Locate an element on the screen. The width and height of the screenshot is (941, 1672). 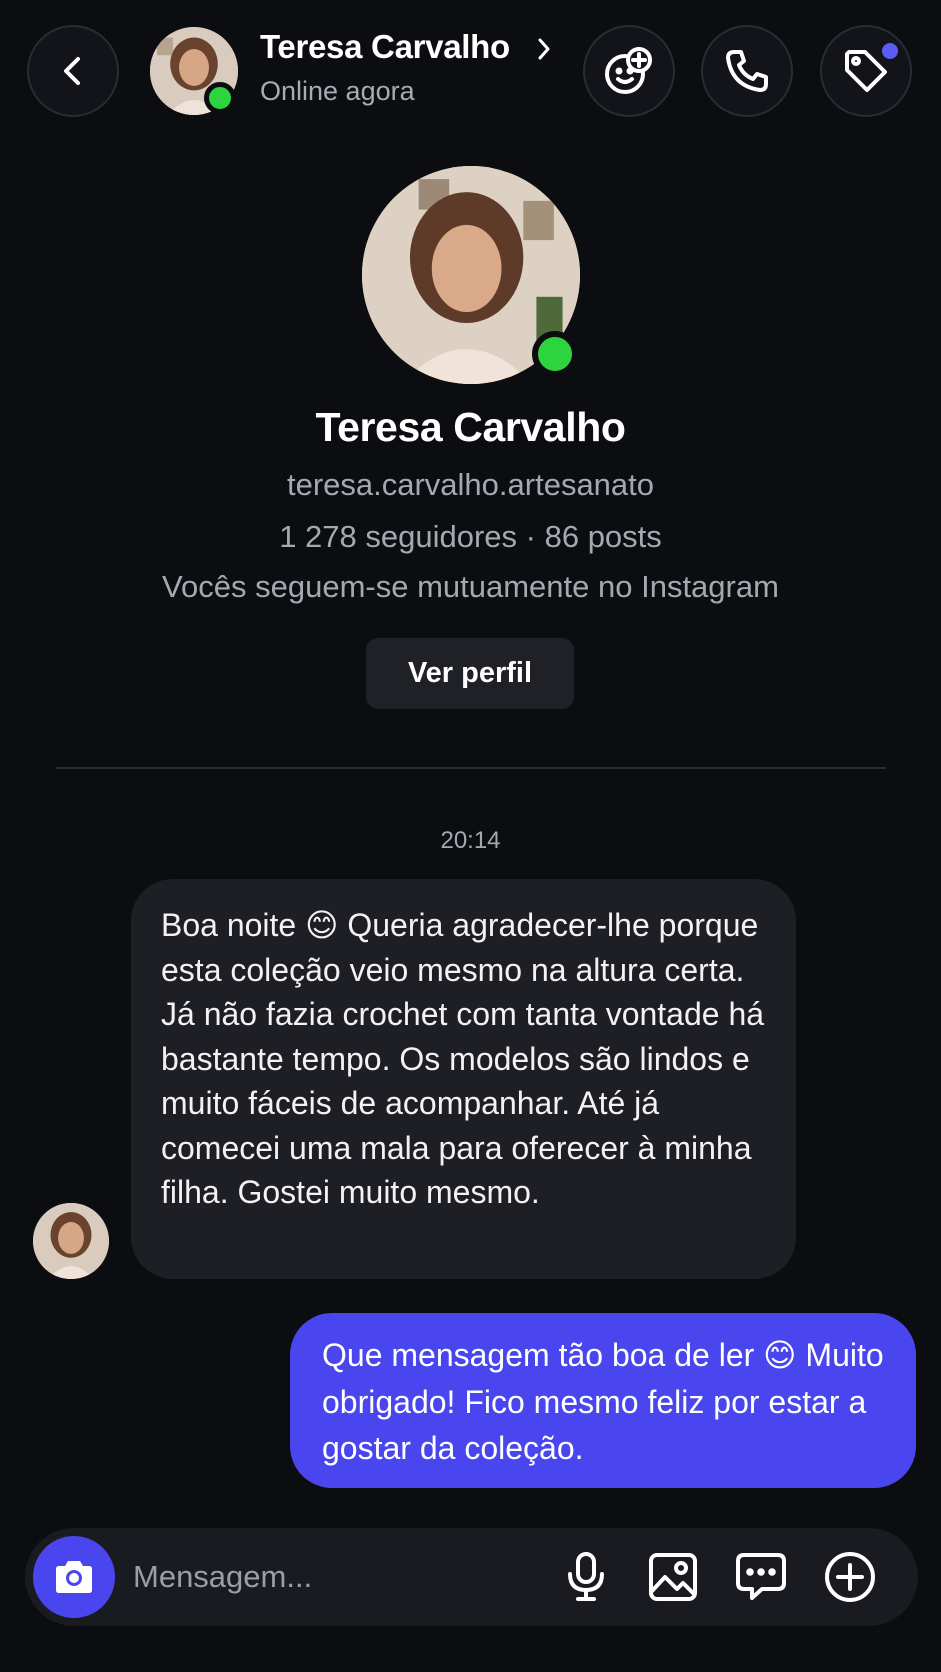
online-status: Online agora is located at coordinates (337, 91).